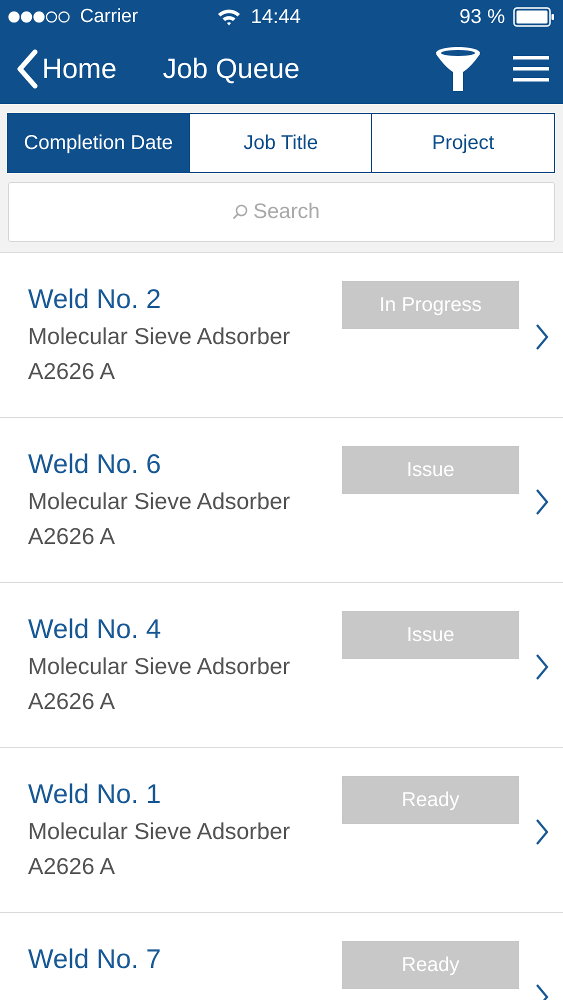 The height and width of the screenshot is (1000, 563). Describe the element at coordinates (228, 17) in the screenshot. I see `wifi-icon` at that location.